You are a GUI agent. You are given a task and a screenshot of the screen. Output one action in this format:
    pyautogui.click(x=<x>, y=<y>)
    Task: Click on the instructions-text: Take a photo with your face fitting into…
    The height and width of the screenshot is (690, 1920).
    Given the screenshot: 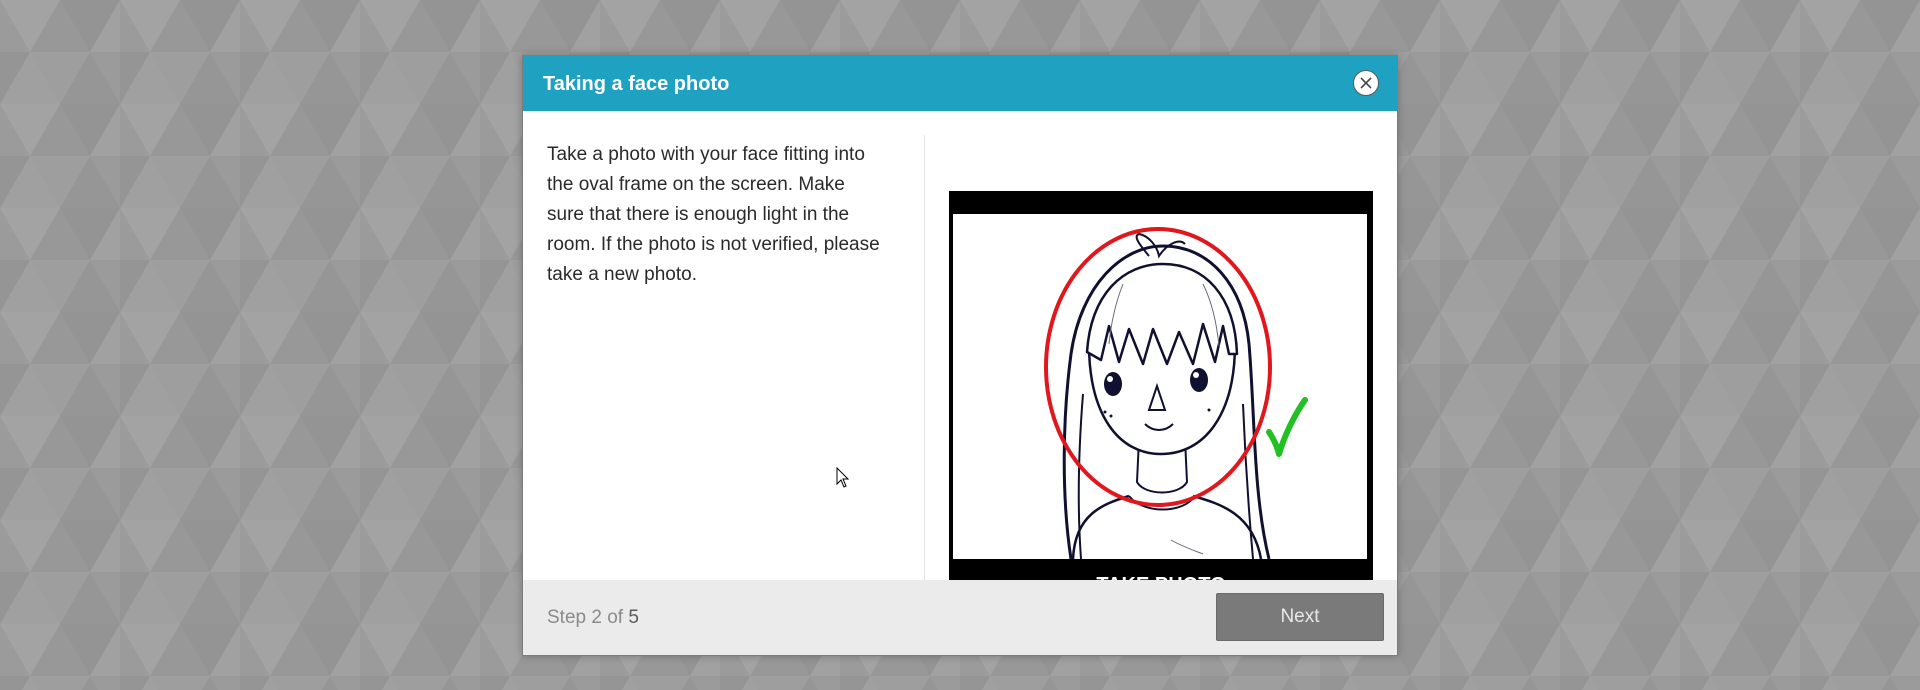 What is the action you would take?
    pyautogui.click(x=713, y=214)
    